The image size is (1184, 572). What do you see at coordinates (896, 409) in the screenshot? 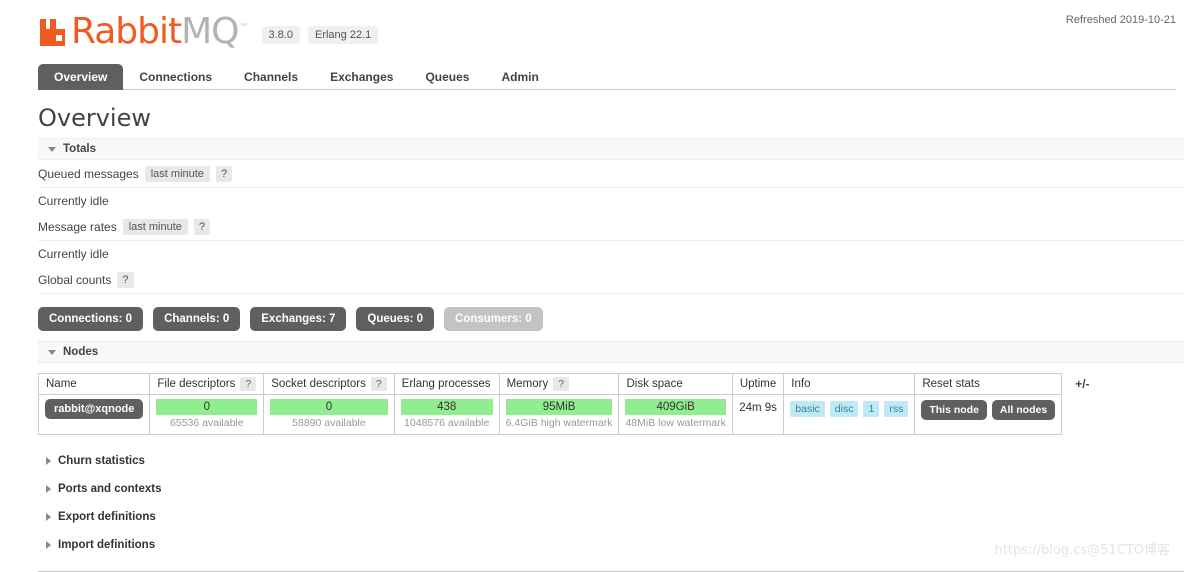
I see `info-badge-rss: rss` at bounding box center [896, 409].